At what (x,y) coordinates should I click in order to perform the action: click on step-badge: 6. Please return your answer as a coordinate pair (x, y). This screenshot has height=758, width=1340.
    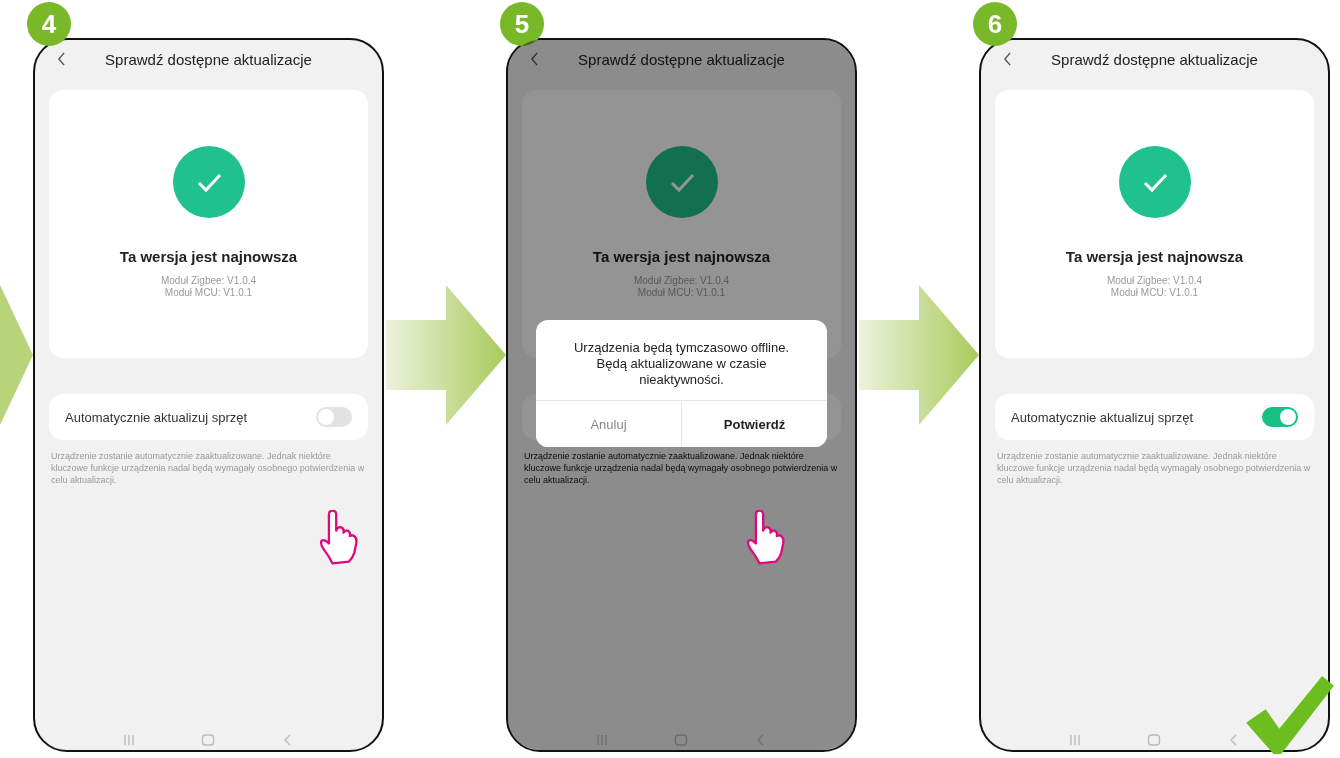
    Looking at the image, I should click on (995, 24).